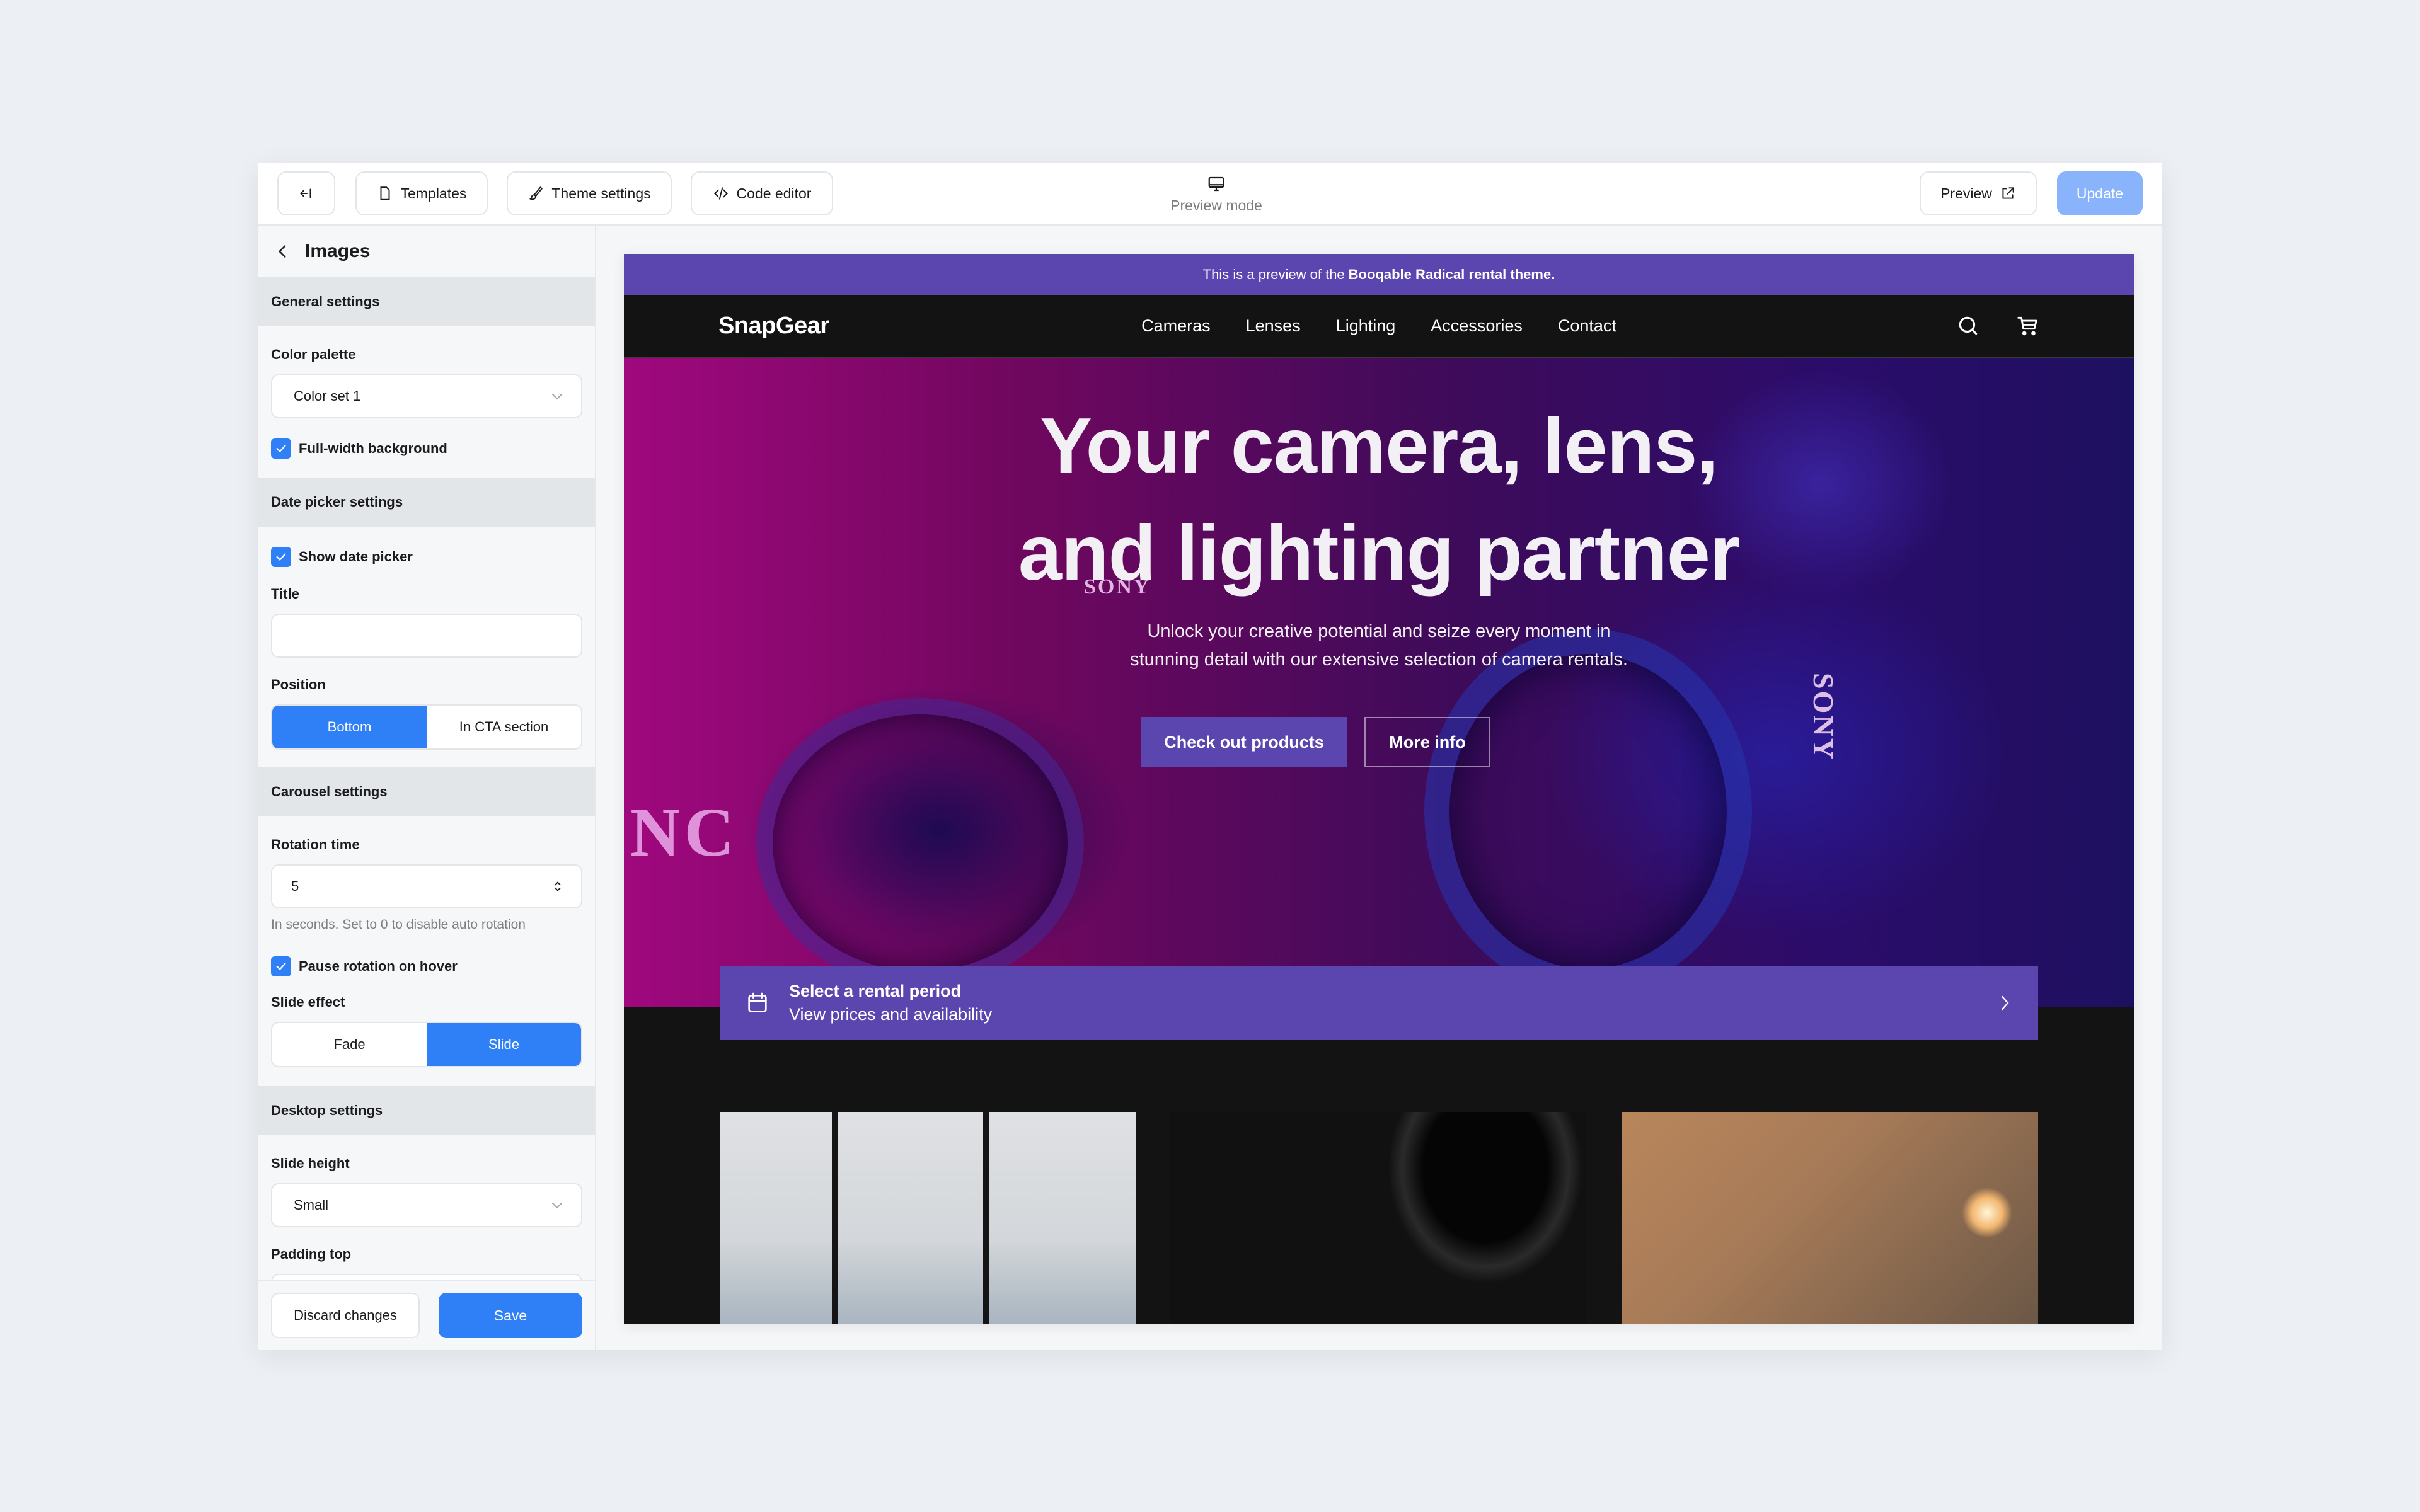 The height and width of the screenshot is (1512, 2420). I want to click on padding-top-select: Medium, so click(426, 1277).